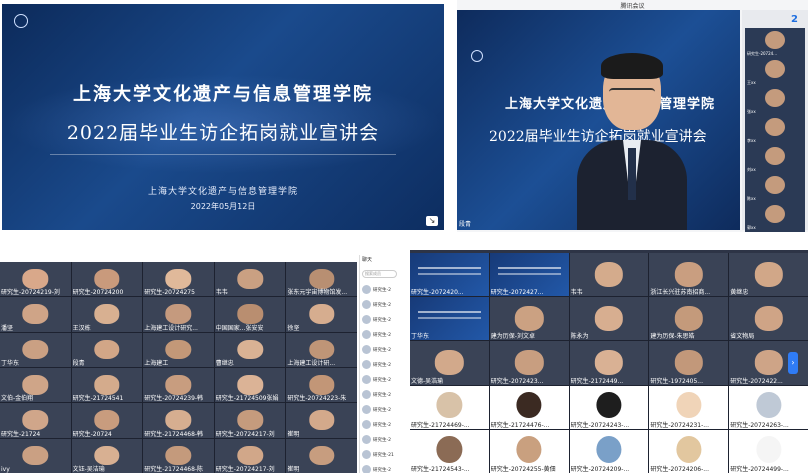  I want to click on side-participant-tile: 郭xx, so click(775, 217).